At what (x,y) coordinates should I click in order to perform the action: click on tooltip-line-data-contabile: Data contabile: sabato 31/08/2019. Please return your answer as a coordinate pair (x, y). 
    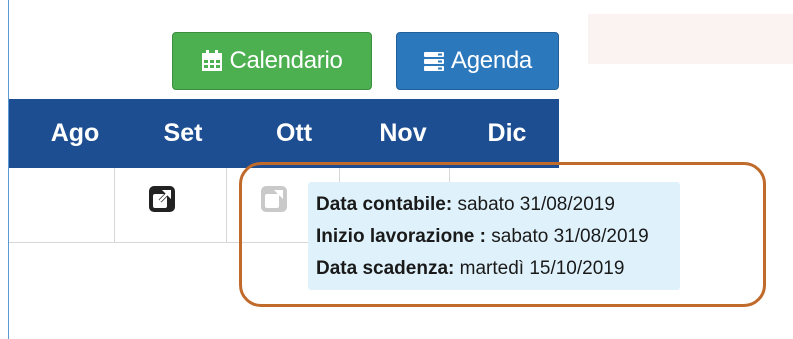
    Looking at the image, I should click on (465, 205).